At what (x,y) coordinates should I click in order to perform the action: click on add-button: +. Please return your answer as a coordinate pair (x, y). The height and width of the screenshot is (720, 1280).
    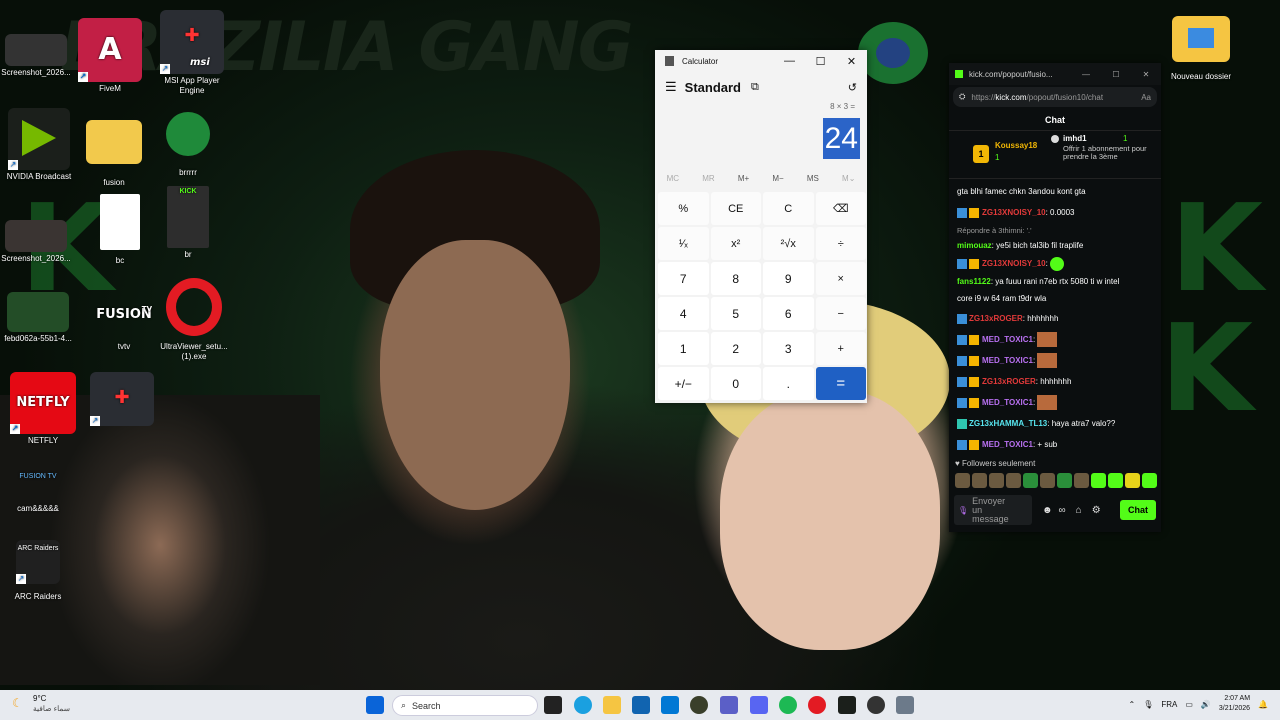
    Looking at the image, I should click on (840, 348).